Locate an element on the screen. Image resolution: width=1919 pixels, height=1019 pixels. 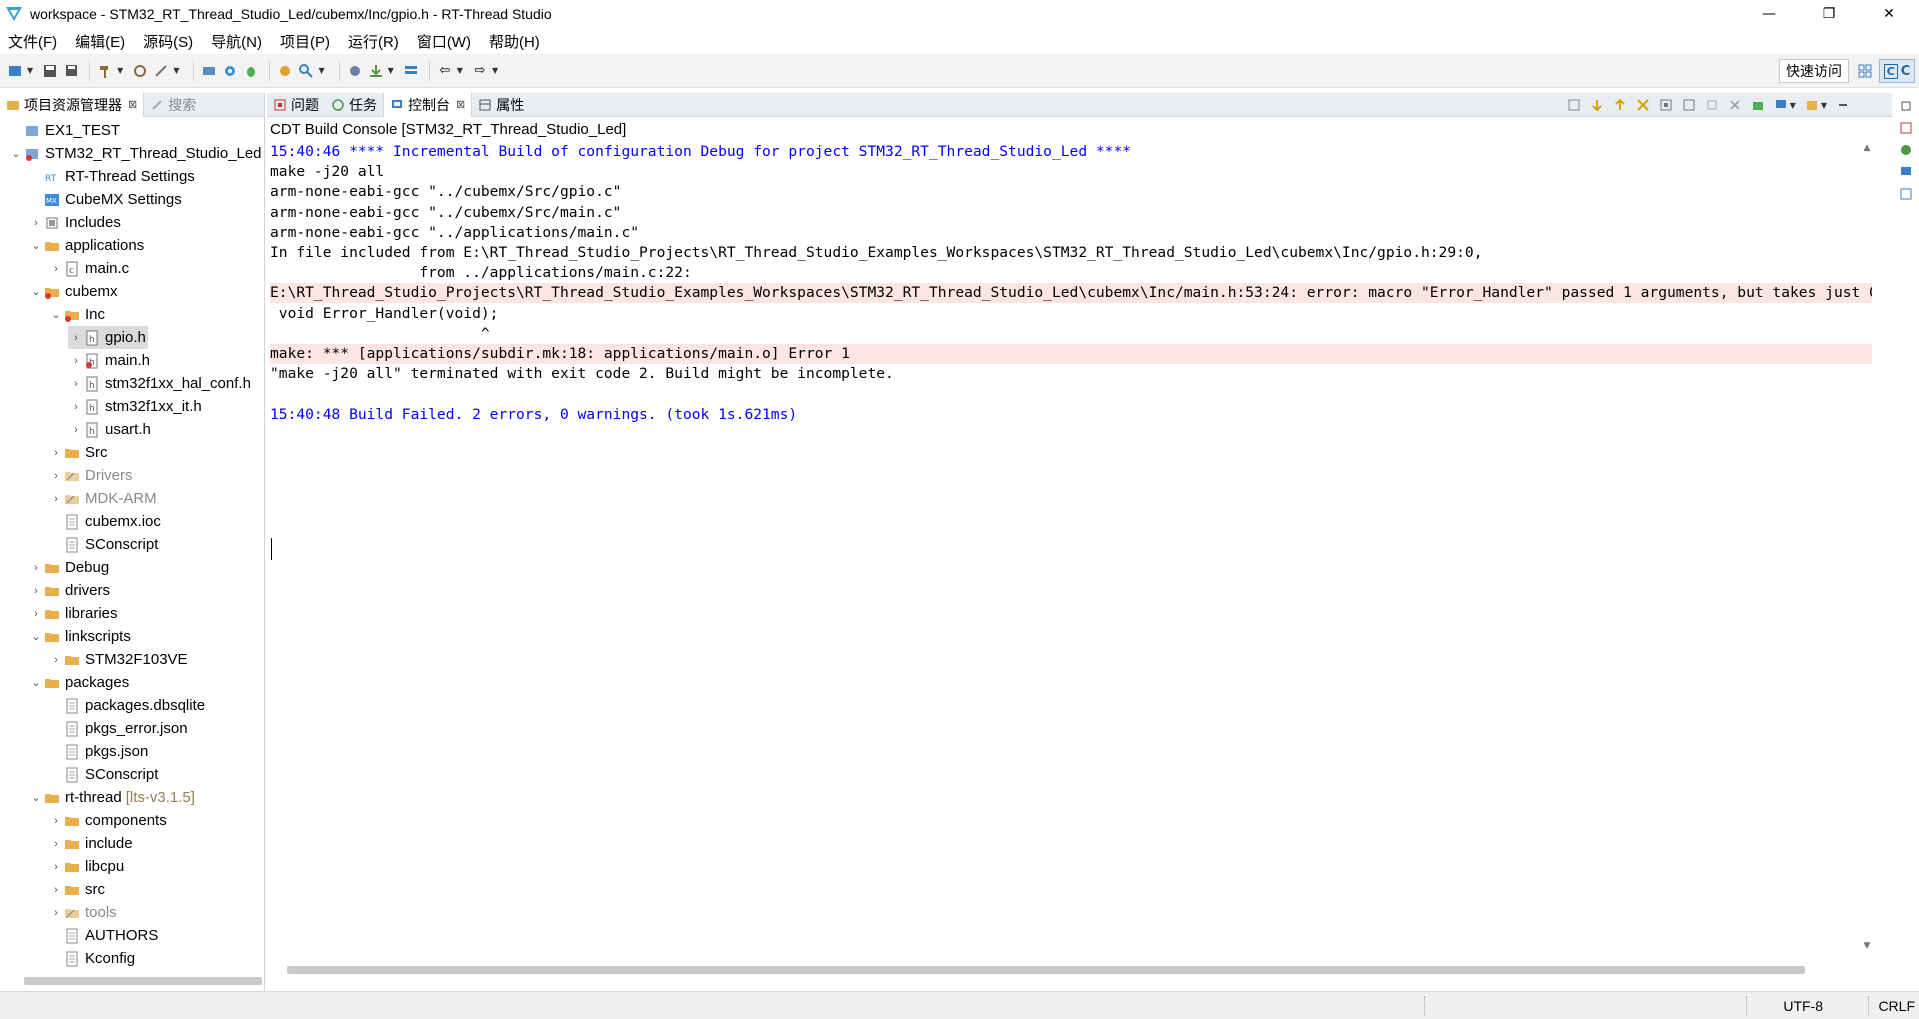
back-arrow-icon: ⇦ is located at coordinates (445, 71).